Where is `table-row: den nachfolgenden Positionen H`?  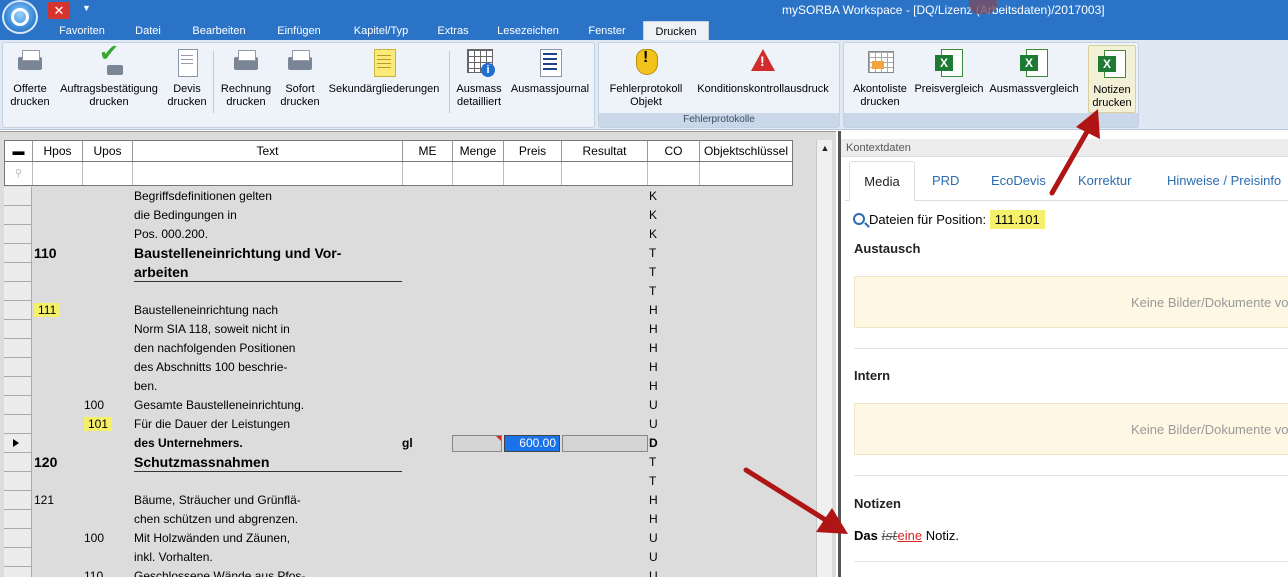
table-row: den nachfolgenden Positionen H is located at coordinates (398, 348).